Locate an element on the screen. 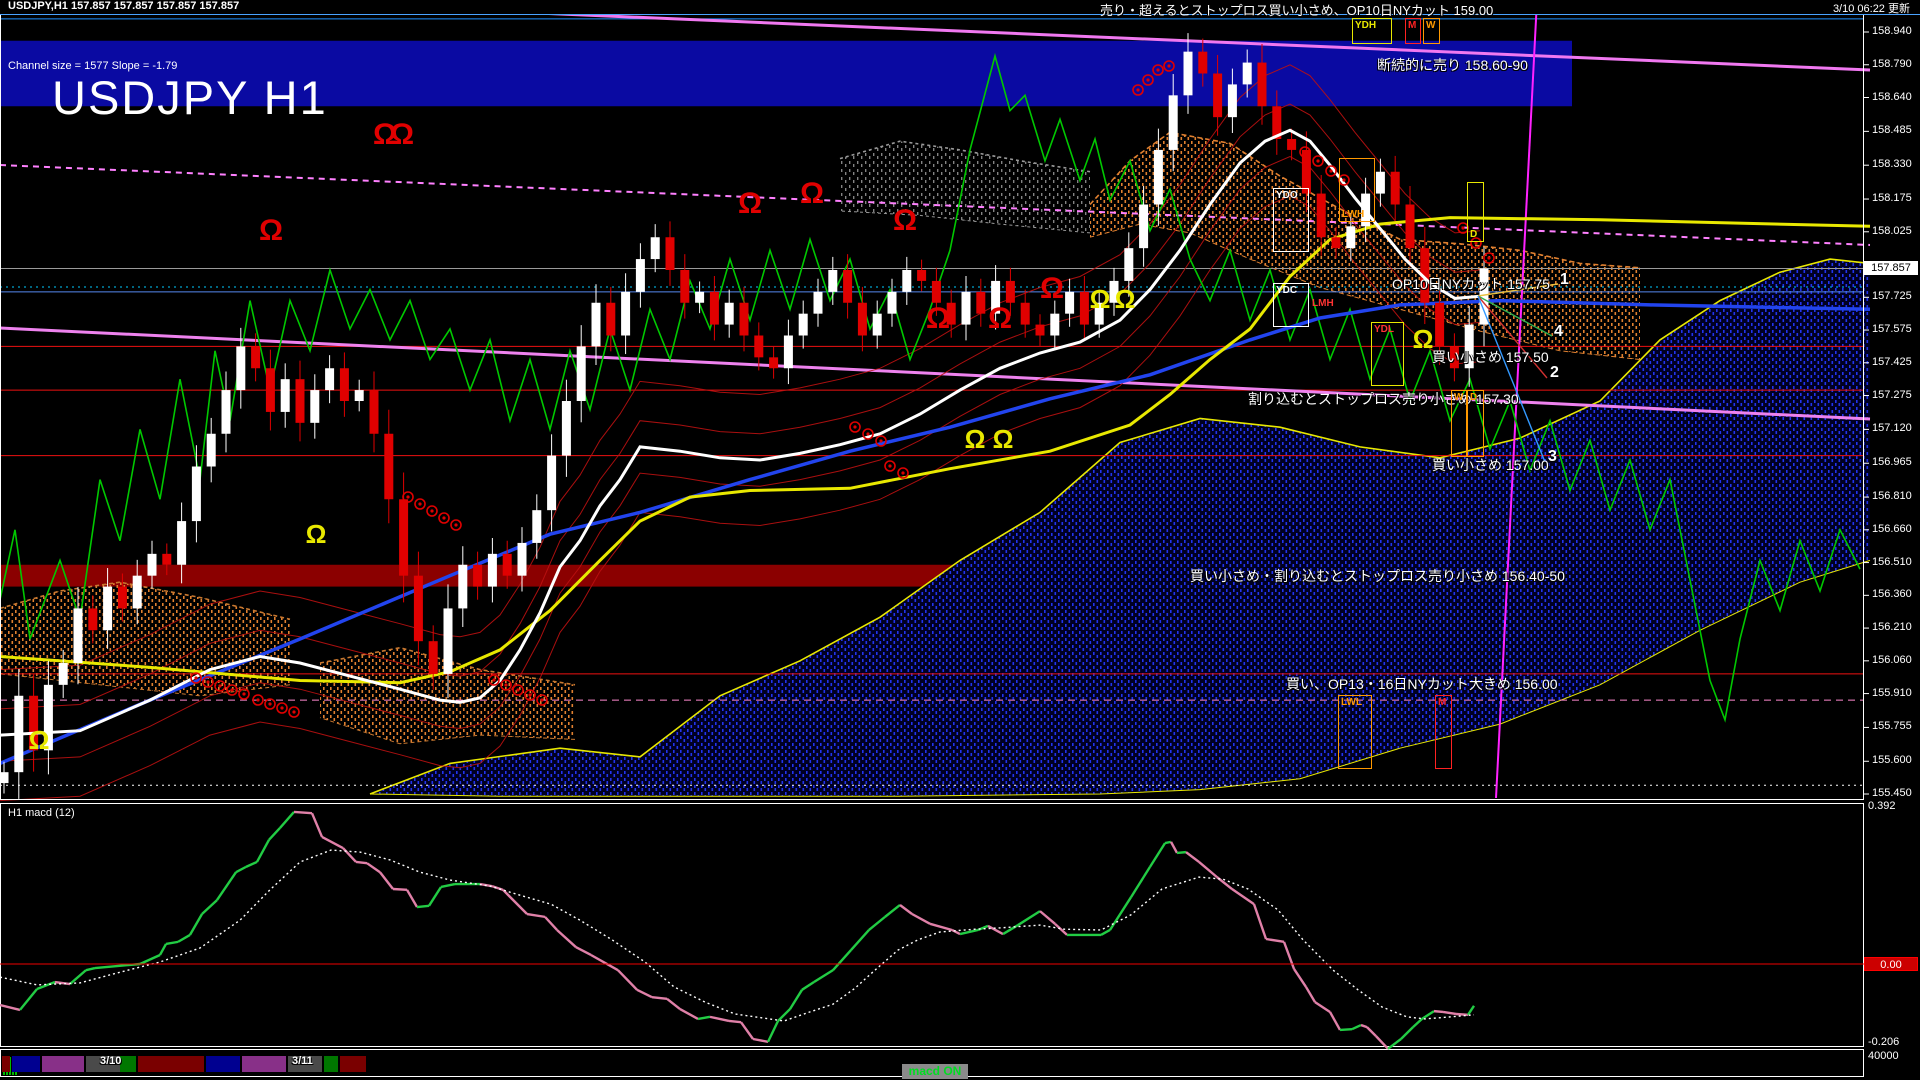 The image size is (1920, 1080). price-axis-label: 158.790 is located at coordinates (1892, 64).